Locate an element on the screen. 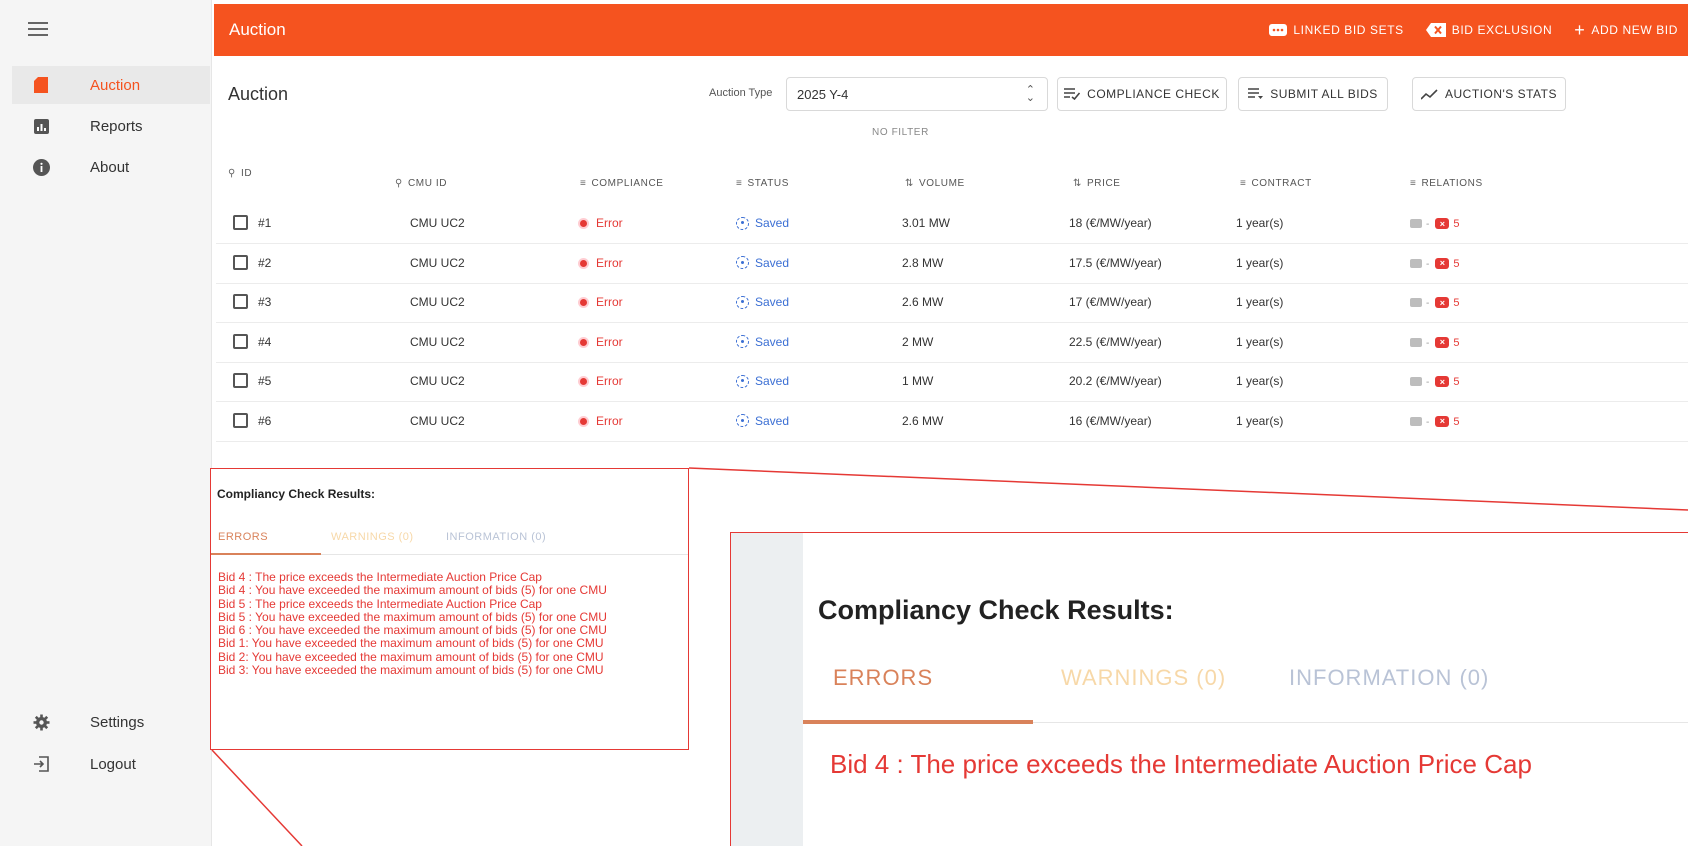 The height and width of the screenshot is (846, 1688). sidebar-item-label: About is located at coordinates (110, 167).